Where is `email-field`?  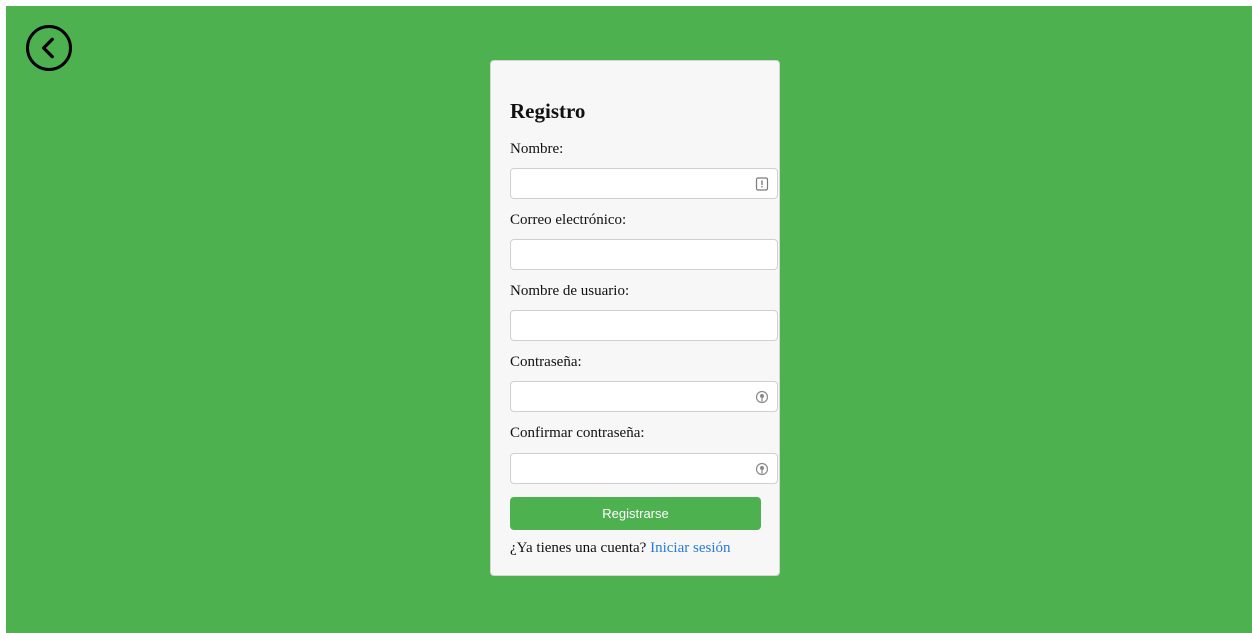 email-field is located at coordinates (644, 254).